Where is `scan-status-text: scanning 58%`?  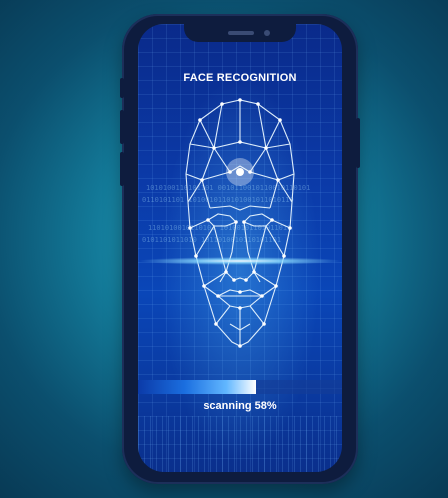 scan-status-text: scanning 58% is located at coordinates (240, 406).